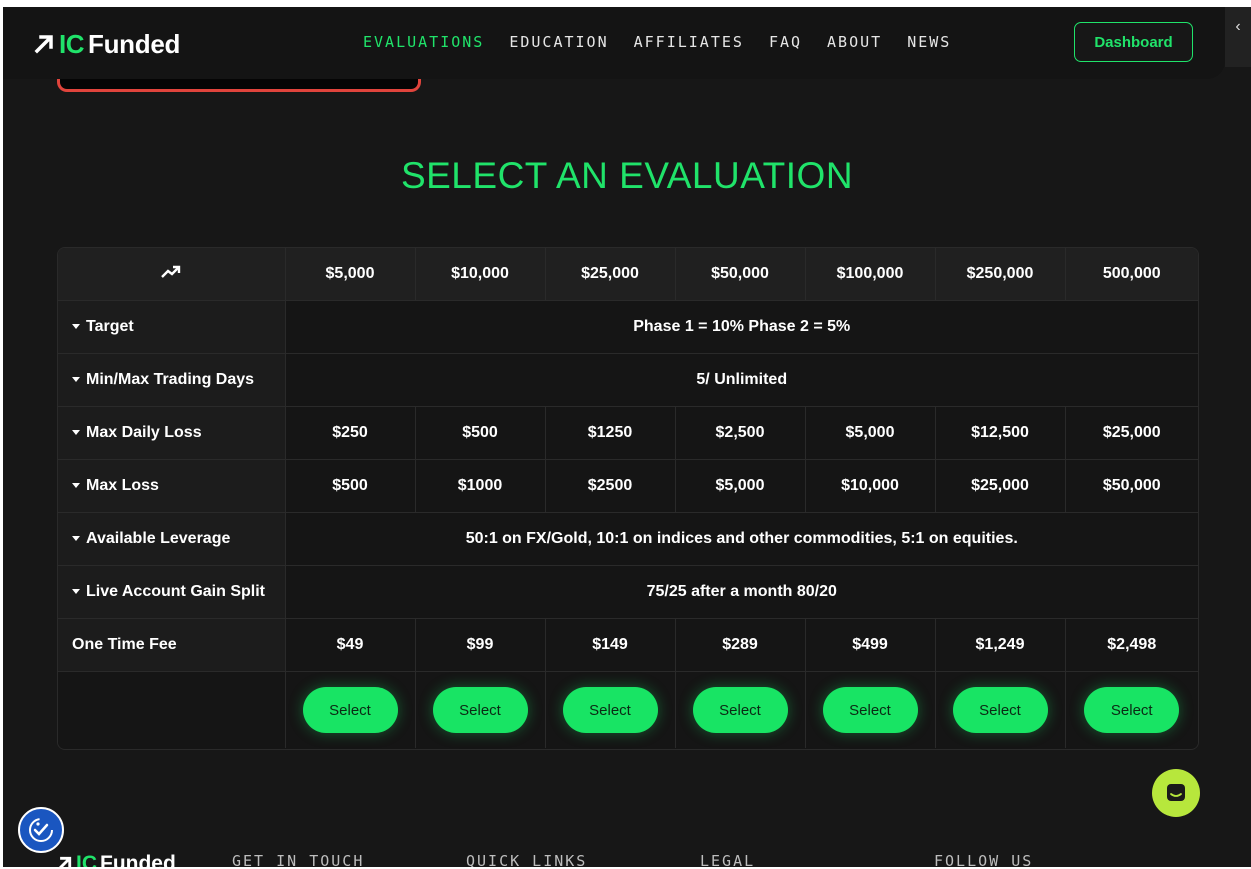 Image resolution: width=1251 pixels, height=869 pixels. I want to click on table-cell: $1250, so click(610, 433).